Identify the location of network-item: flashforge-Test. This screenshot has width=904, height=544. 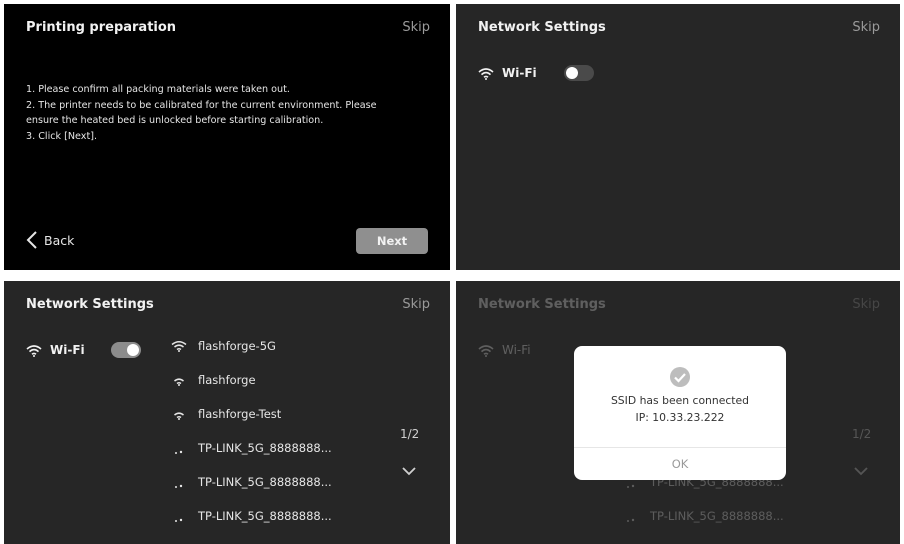
(225, 414).